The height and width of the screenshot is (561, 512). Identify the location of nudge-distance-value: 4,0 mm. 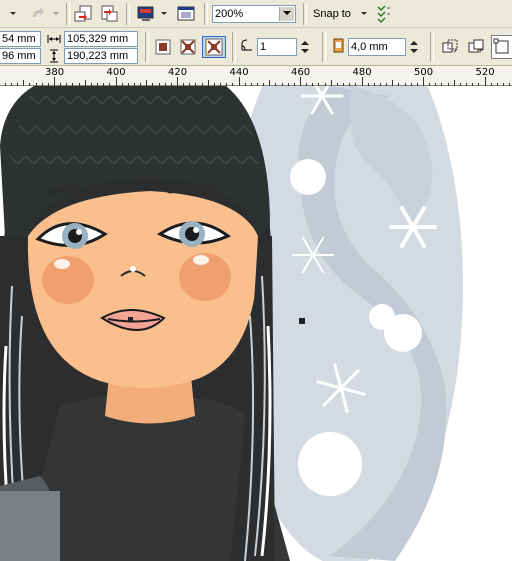
(369, 47).